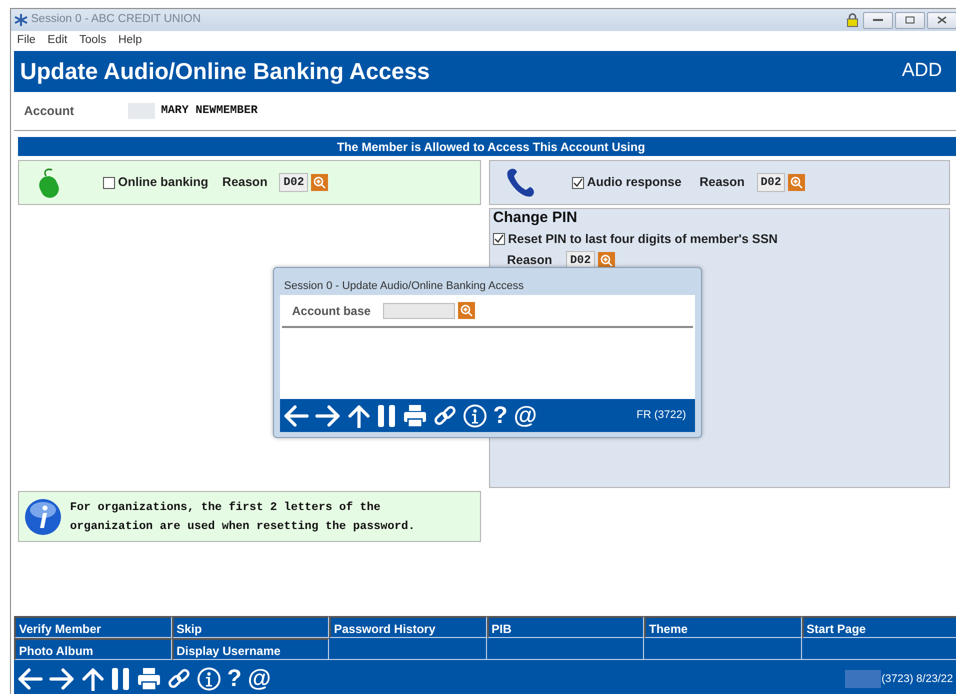  What do you see at coordinates (116, 20) in the screenshot?
I see `window-title: Session 0 - ABC CREDIT UNION` at bounding box center [116, 20].